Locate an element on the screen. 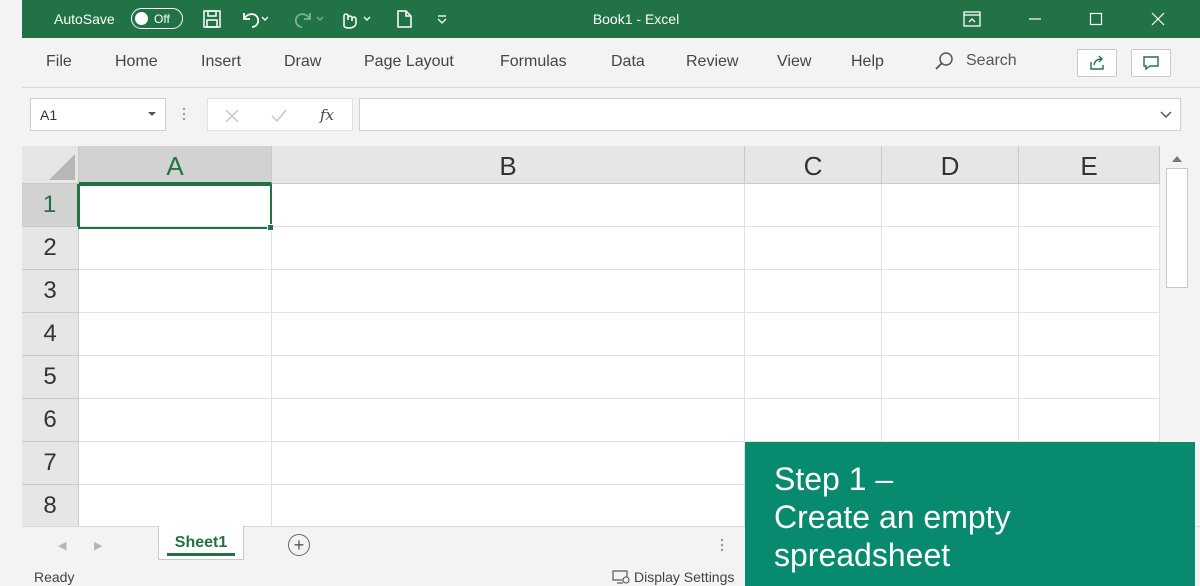 This screenshot has width=1200, height=586. cancel-icon is located at coordinates (232, 116).